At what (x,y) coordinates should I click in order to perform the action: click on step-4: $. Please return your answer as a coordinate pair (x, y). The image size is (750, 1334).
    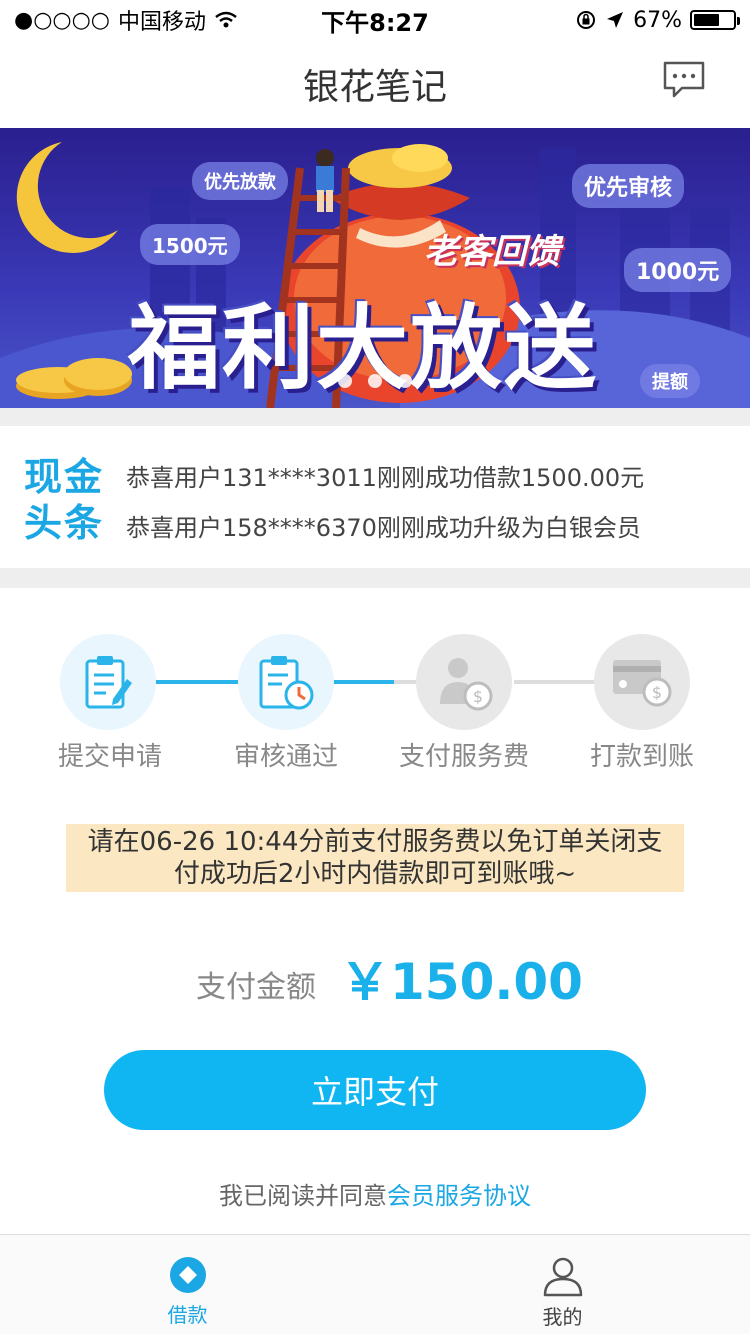
    Looking at the image, I should click on (642, 682).